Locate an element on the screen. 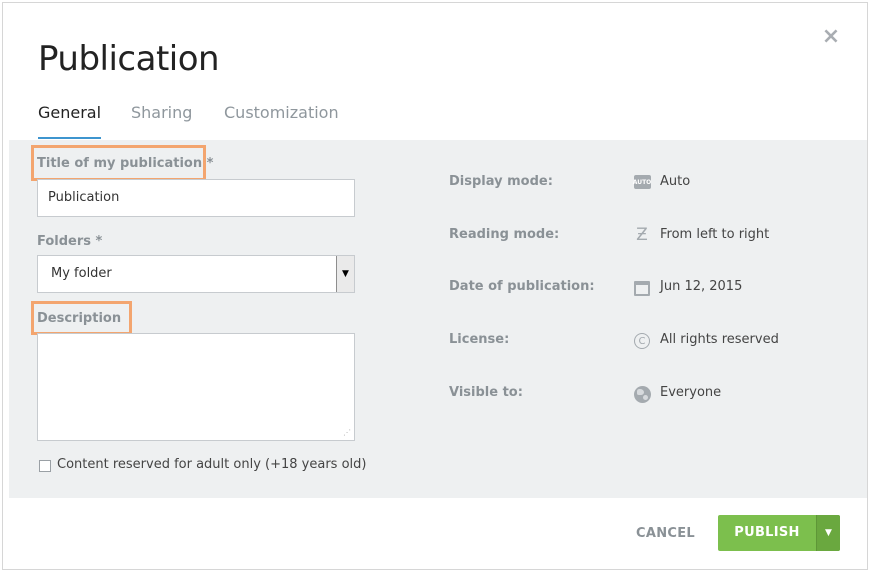  tab-customization: Customization is located at coordinates (281, 121).